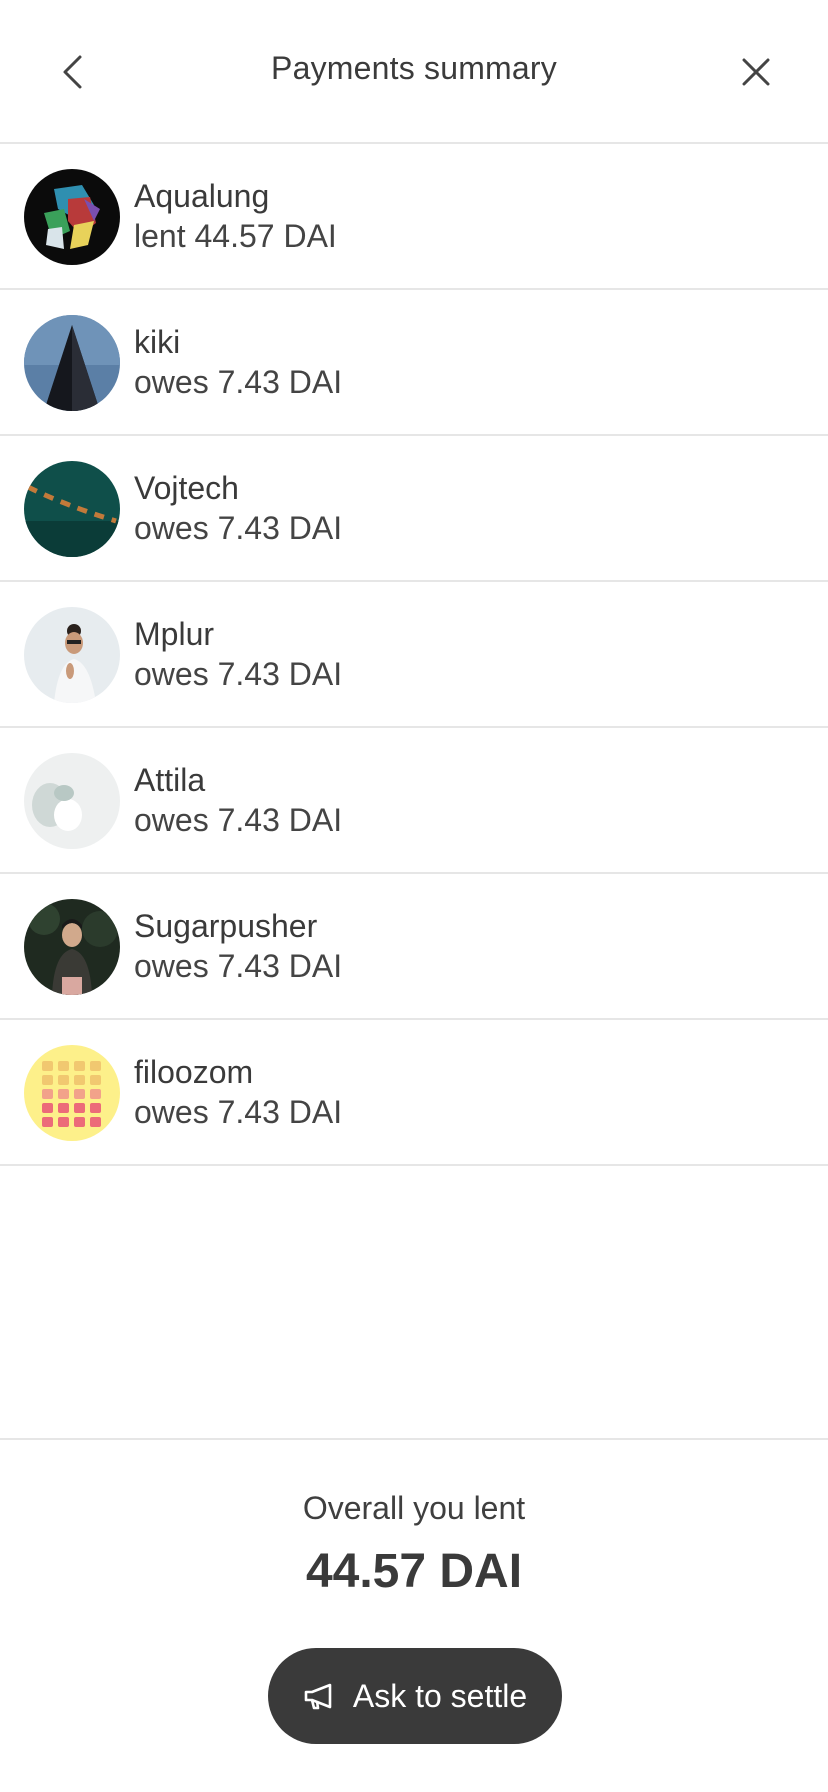 This screenshot has height=1792, width=828. I want to click on member-row: kiki owes 7.43 DAI, so click(414, 363).